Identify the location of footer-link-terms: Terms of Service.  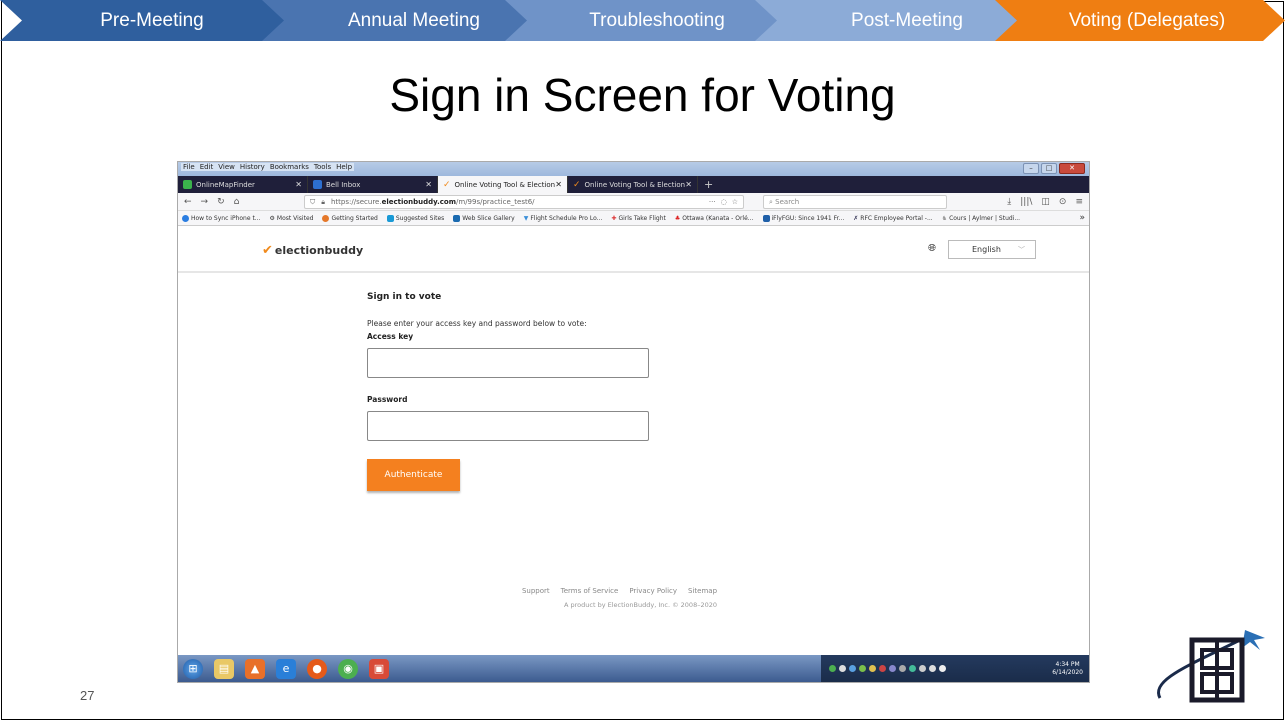
(590, 591).